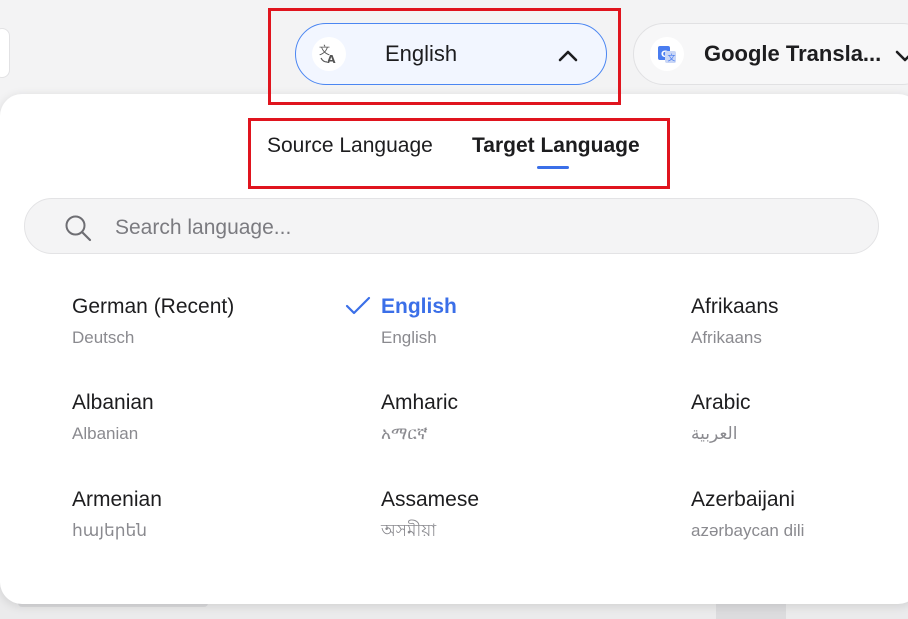 The width and height of the screenshot is (908, 619). What do you see at coordinates (103, 337) in the screenshot?
I see `language-native-name: Deutsch` at bounding box center [103, 337].